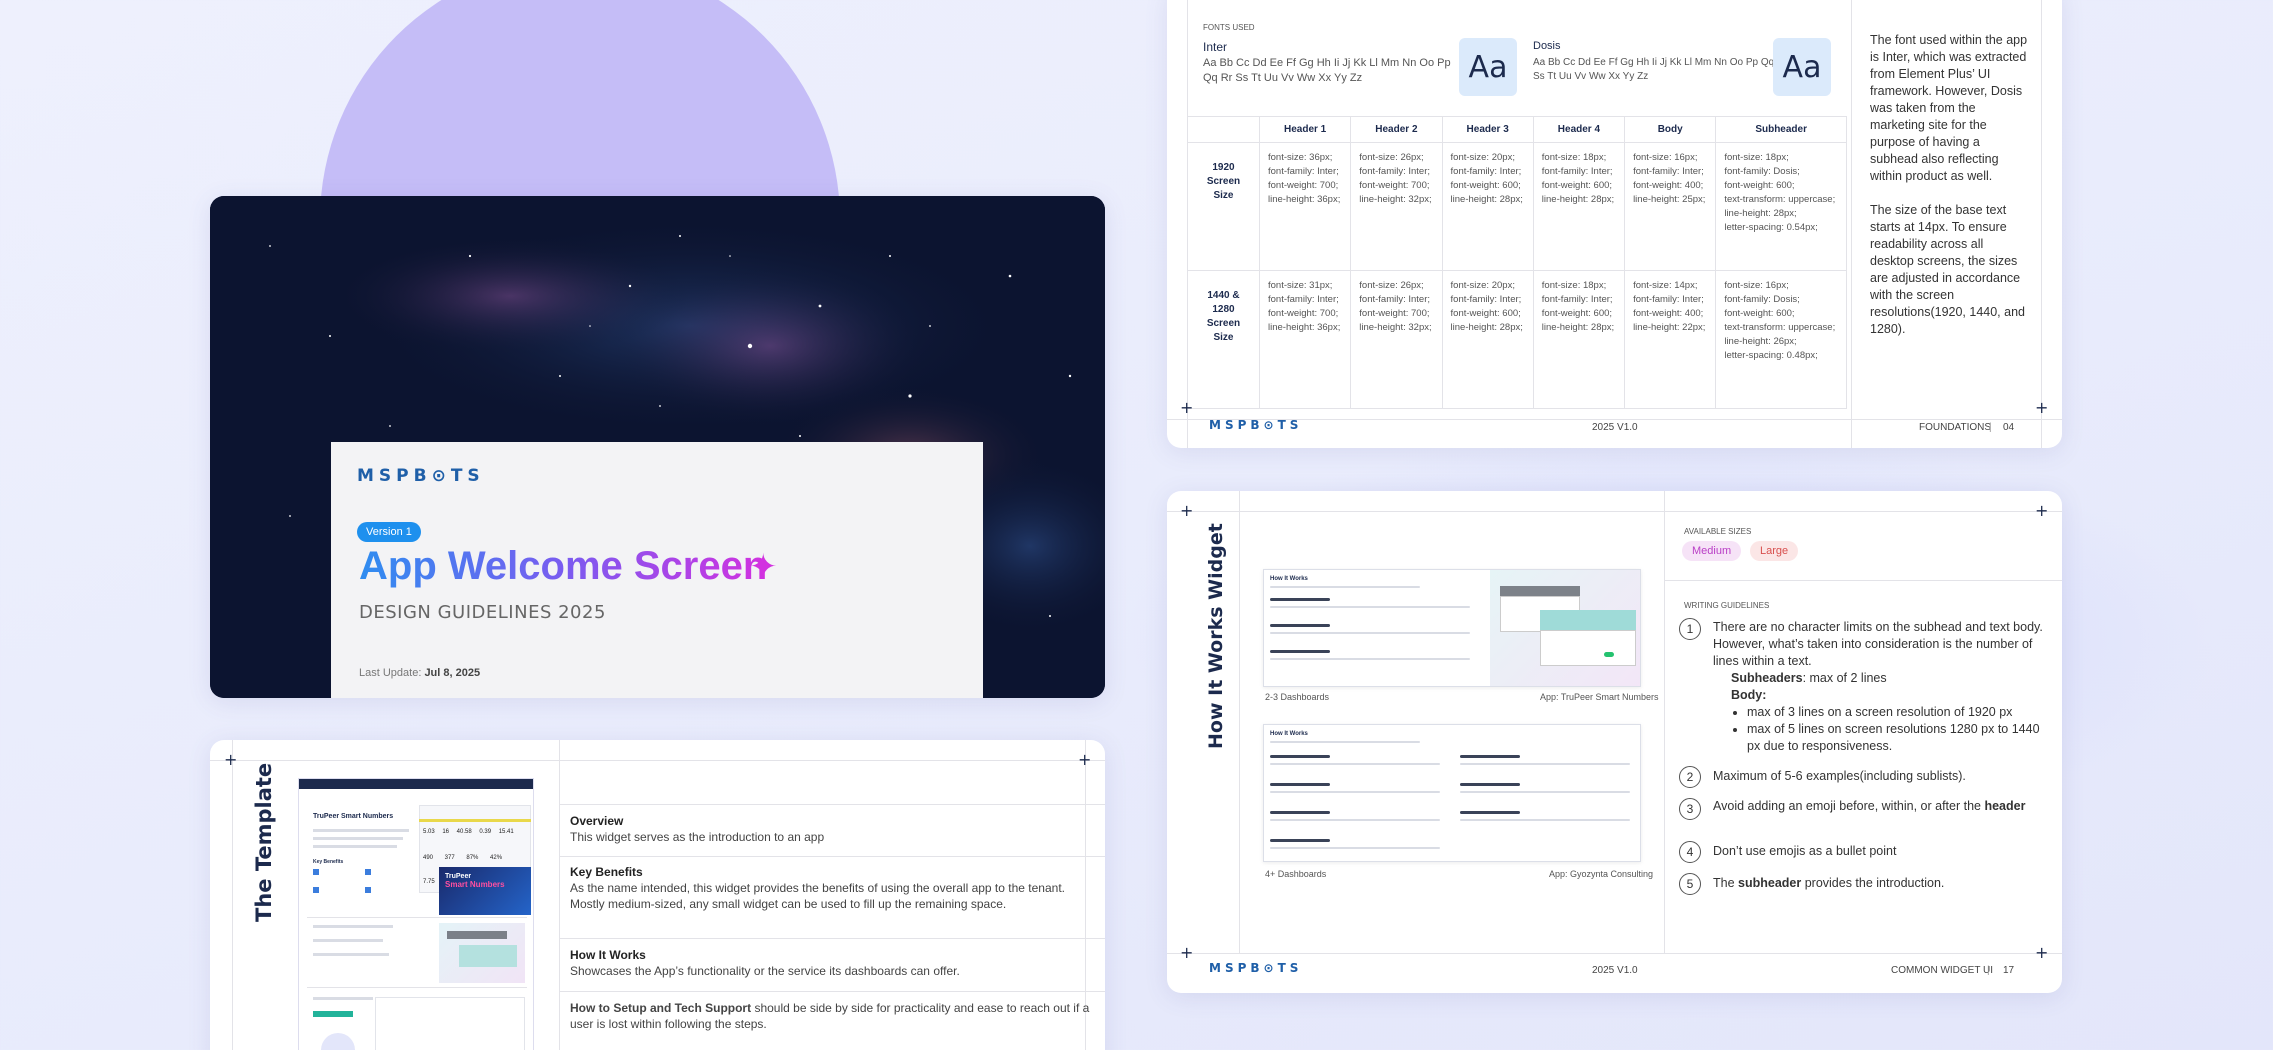  What do you see at coordinates (563, 566) in the screenshot?
I see `page-title: App Welcome Screen` at bounding box center [563, 566].